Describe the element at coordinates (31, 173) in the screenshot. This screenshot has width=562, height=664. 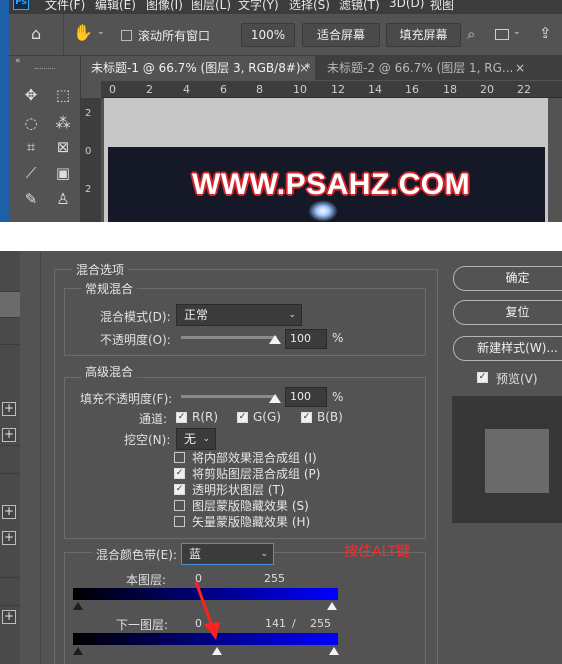
I see `eyedropper-tool-icon: ⟋` at that location.